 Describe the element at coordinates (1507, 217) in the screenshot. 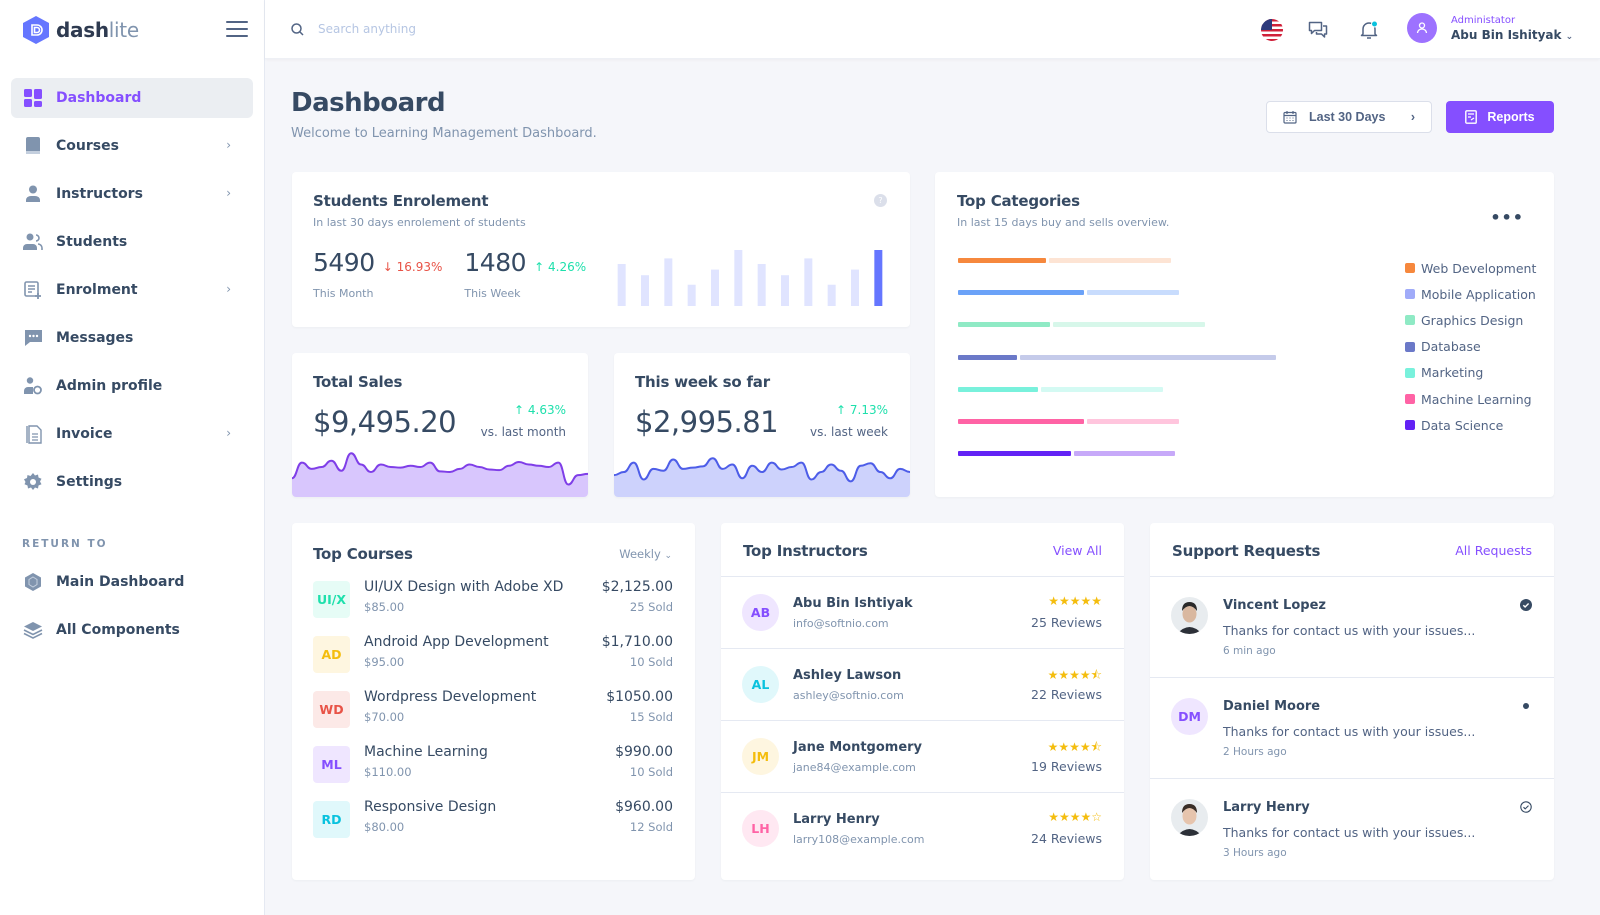

I see `more-options-icon: •••` at that location.